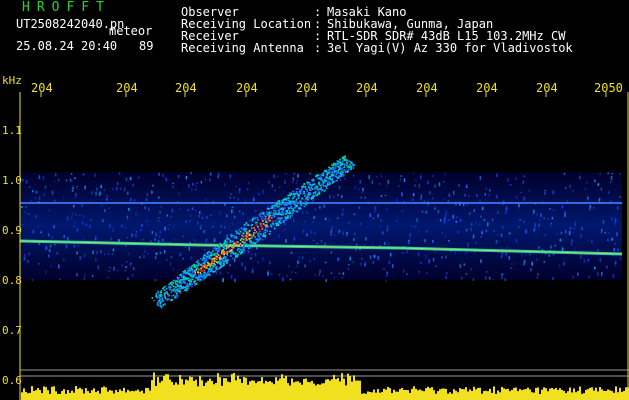 The height and width of the screenshot is (400, 629). What do you see at coordinates (12, 380) in the screenshot?
I see `y-tick-label: 0.6` at bounding box center [12, 380].